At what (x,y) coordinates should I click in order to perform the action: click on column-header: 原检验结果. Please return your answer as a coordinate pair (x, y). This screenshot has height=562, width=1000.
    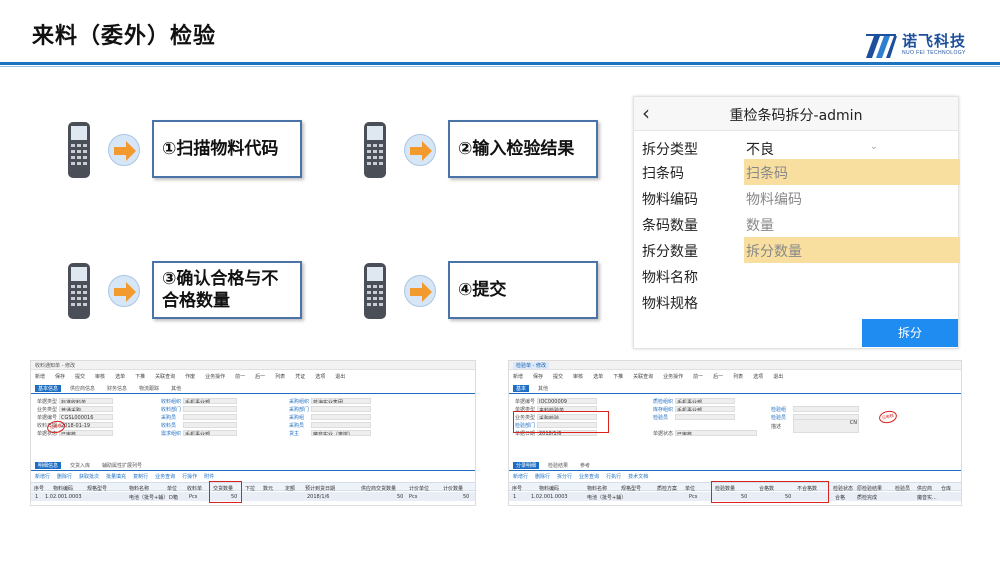
    Looking at the image, I should click on (869, 488).